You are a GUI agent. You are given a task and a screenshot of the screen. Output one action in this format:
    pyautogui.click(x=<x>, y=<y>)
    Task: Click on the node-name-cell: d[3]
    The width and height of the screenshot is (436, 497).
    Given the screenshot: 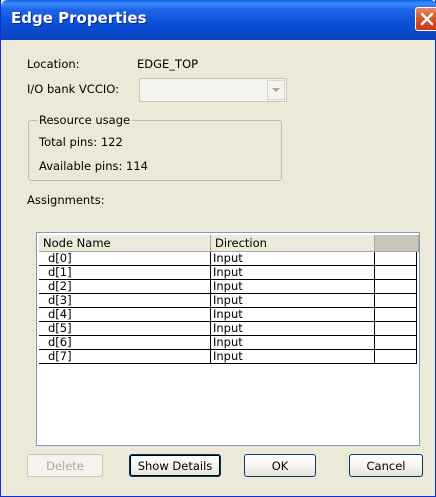 What is the action you would take?
    pyautogui.click(x=125, y=301)
    